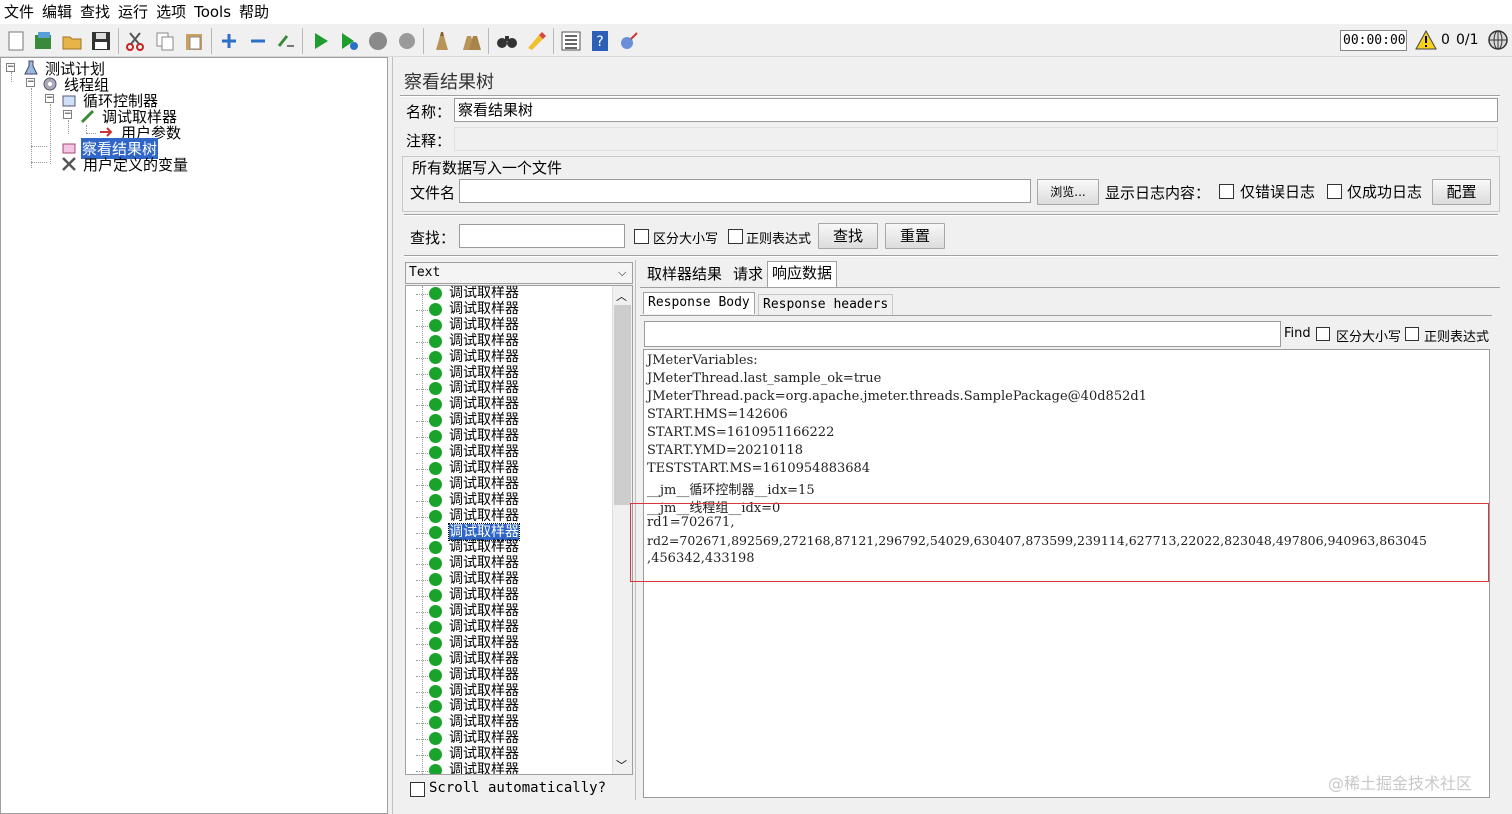 This screenshot has width=1512, height=814. Describe the element at coordinates (43, 41) in the screenshot. I see `templates-icon` at that location.